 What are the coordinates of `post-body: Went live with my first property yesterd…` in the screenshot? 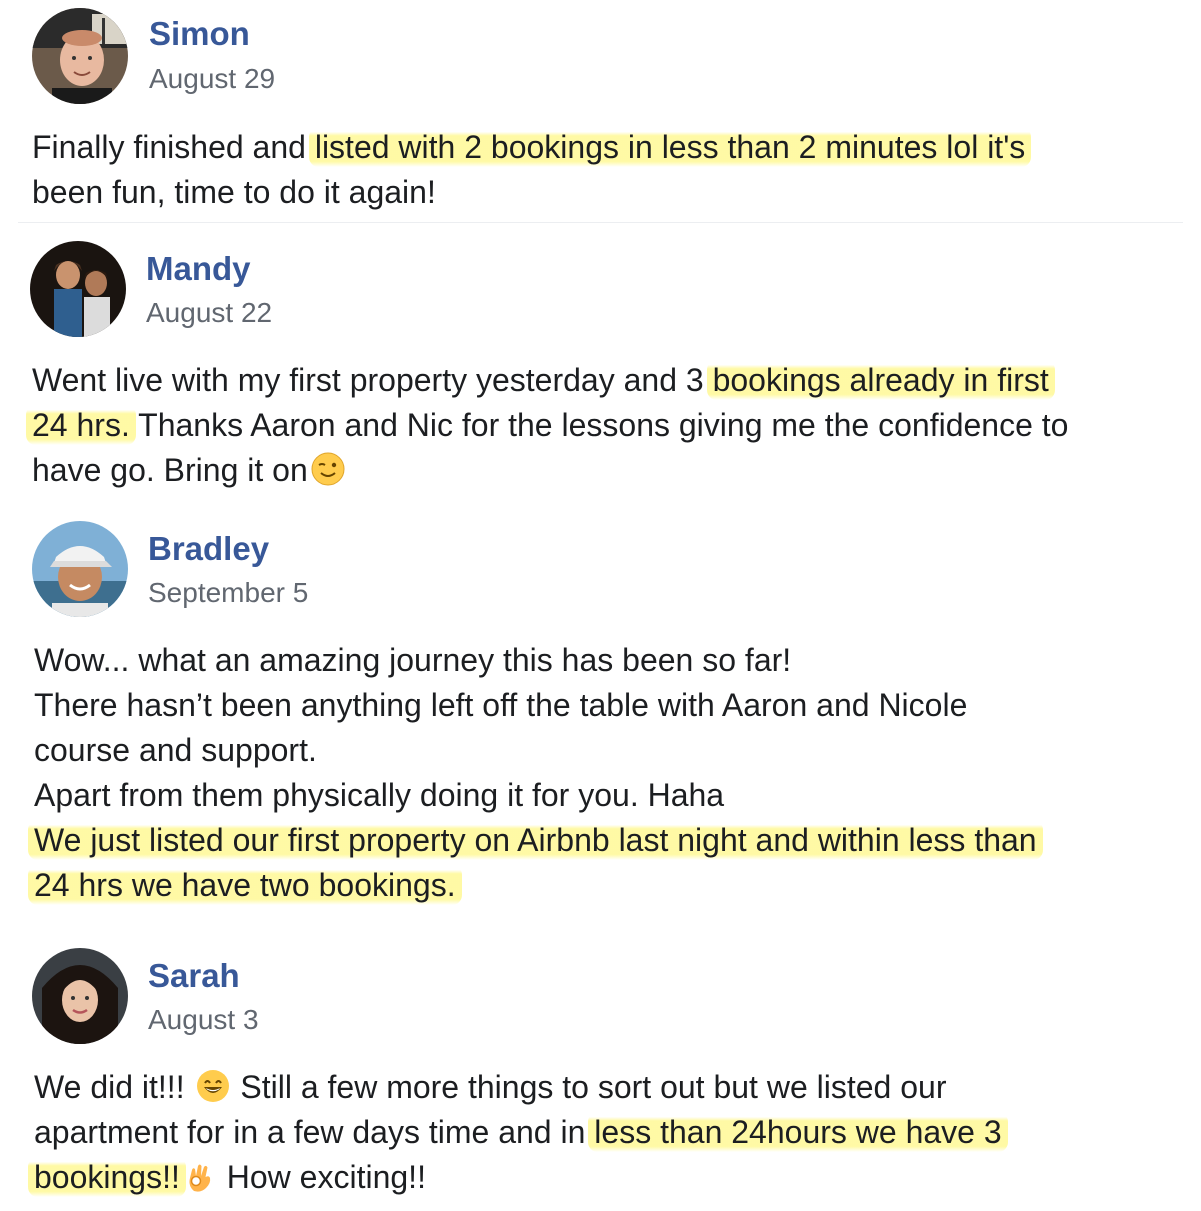 It's located at (547, 425).